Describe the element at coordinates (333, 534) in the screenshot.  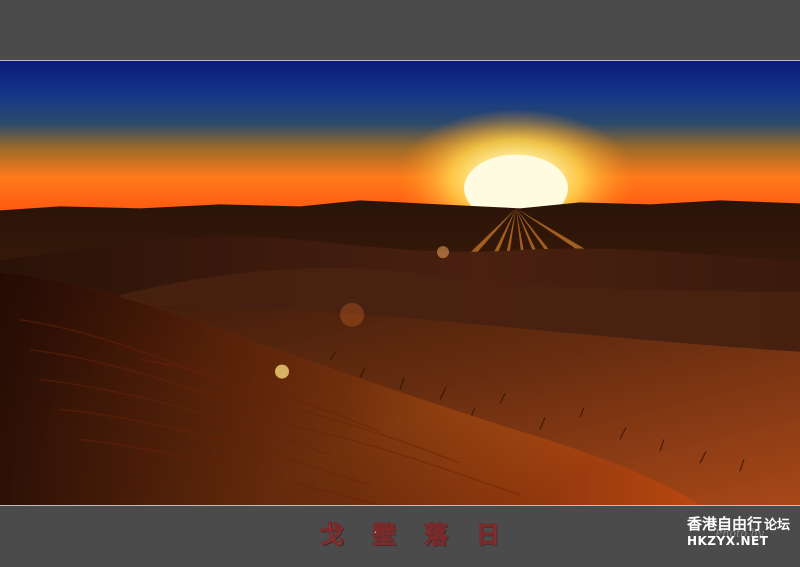
I see `caption-char-1: 戈` at that location.